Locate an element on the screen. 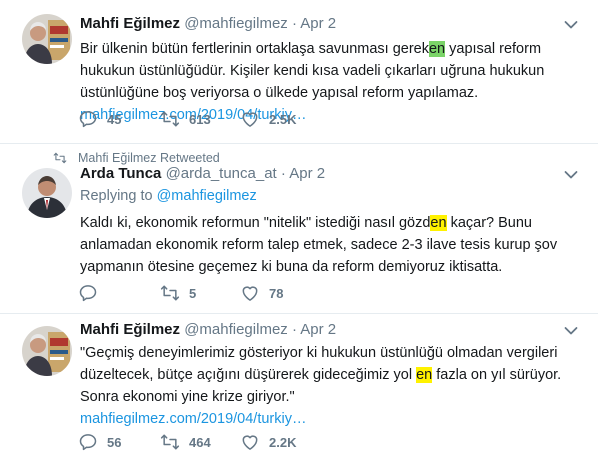 Image resolution: width=598 pixels, height=463 pixels. retweeted-by: Mahfi Eğilmez Retweeted is located at coordinates (136, 158).